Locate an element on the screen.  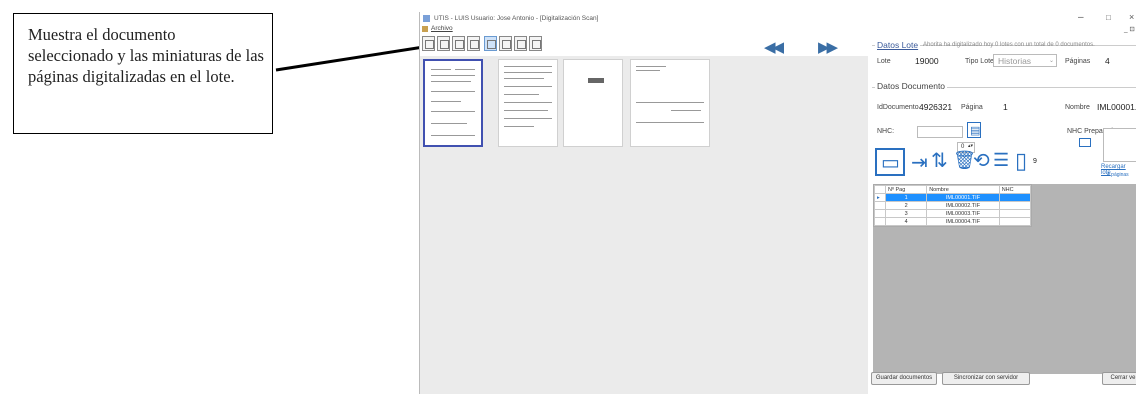
maximize-button: □ is located at coordinates (1108, 17).